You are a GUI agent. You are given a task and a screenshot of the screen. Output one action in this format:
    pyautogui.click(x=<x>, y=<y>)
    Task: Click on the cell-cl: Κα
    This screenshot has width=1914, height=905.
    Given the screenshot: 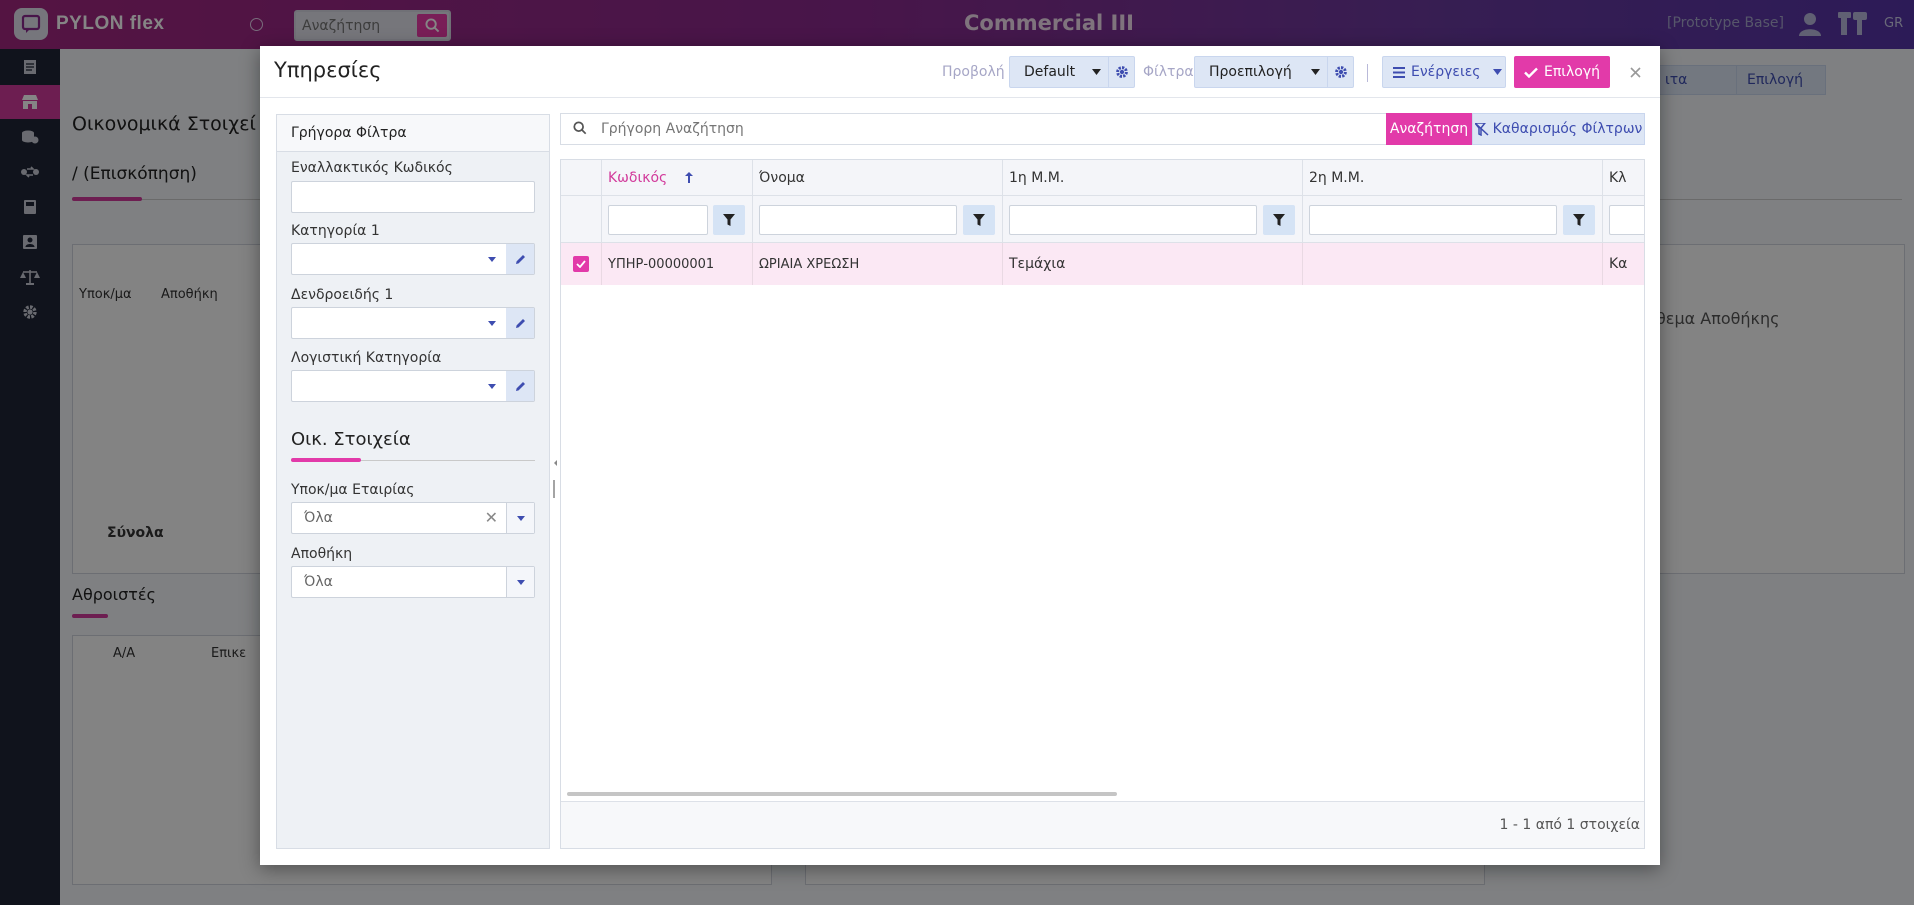 What is the action you would take?
    pyautogui.click(x=1623, y=264)
    